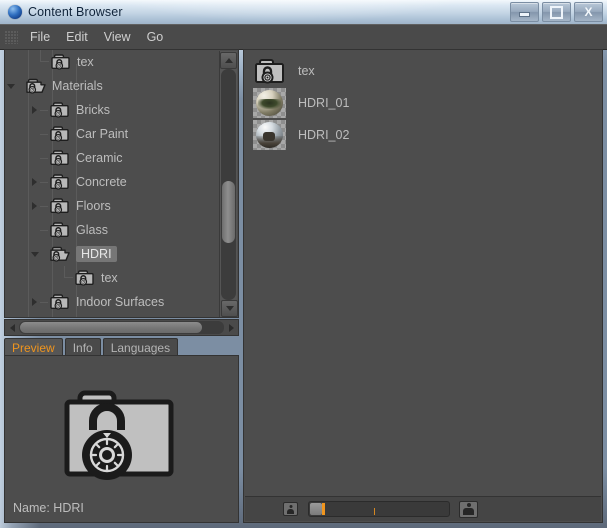 The height and width of the screenshot is (528, 607). I want to click on slider-knob, so click(316, 509).